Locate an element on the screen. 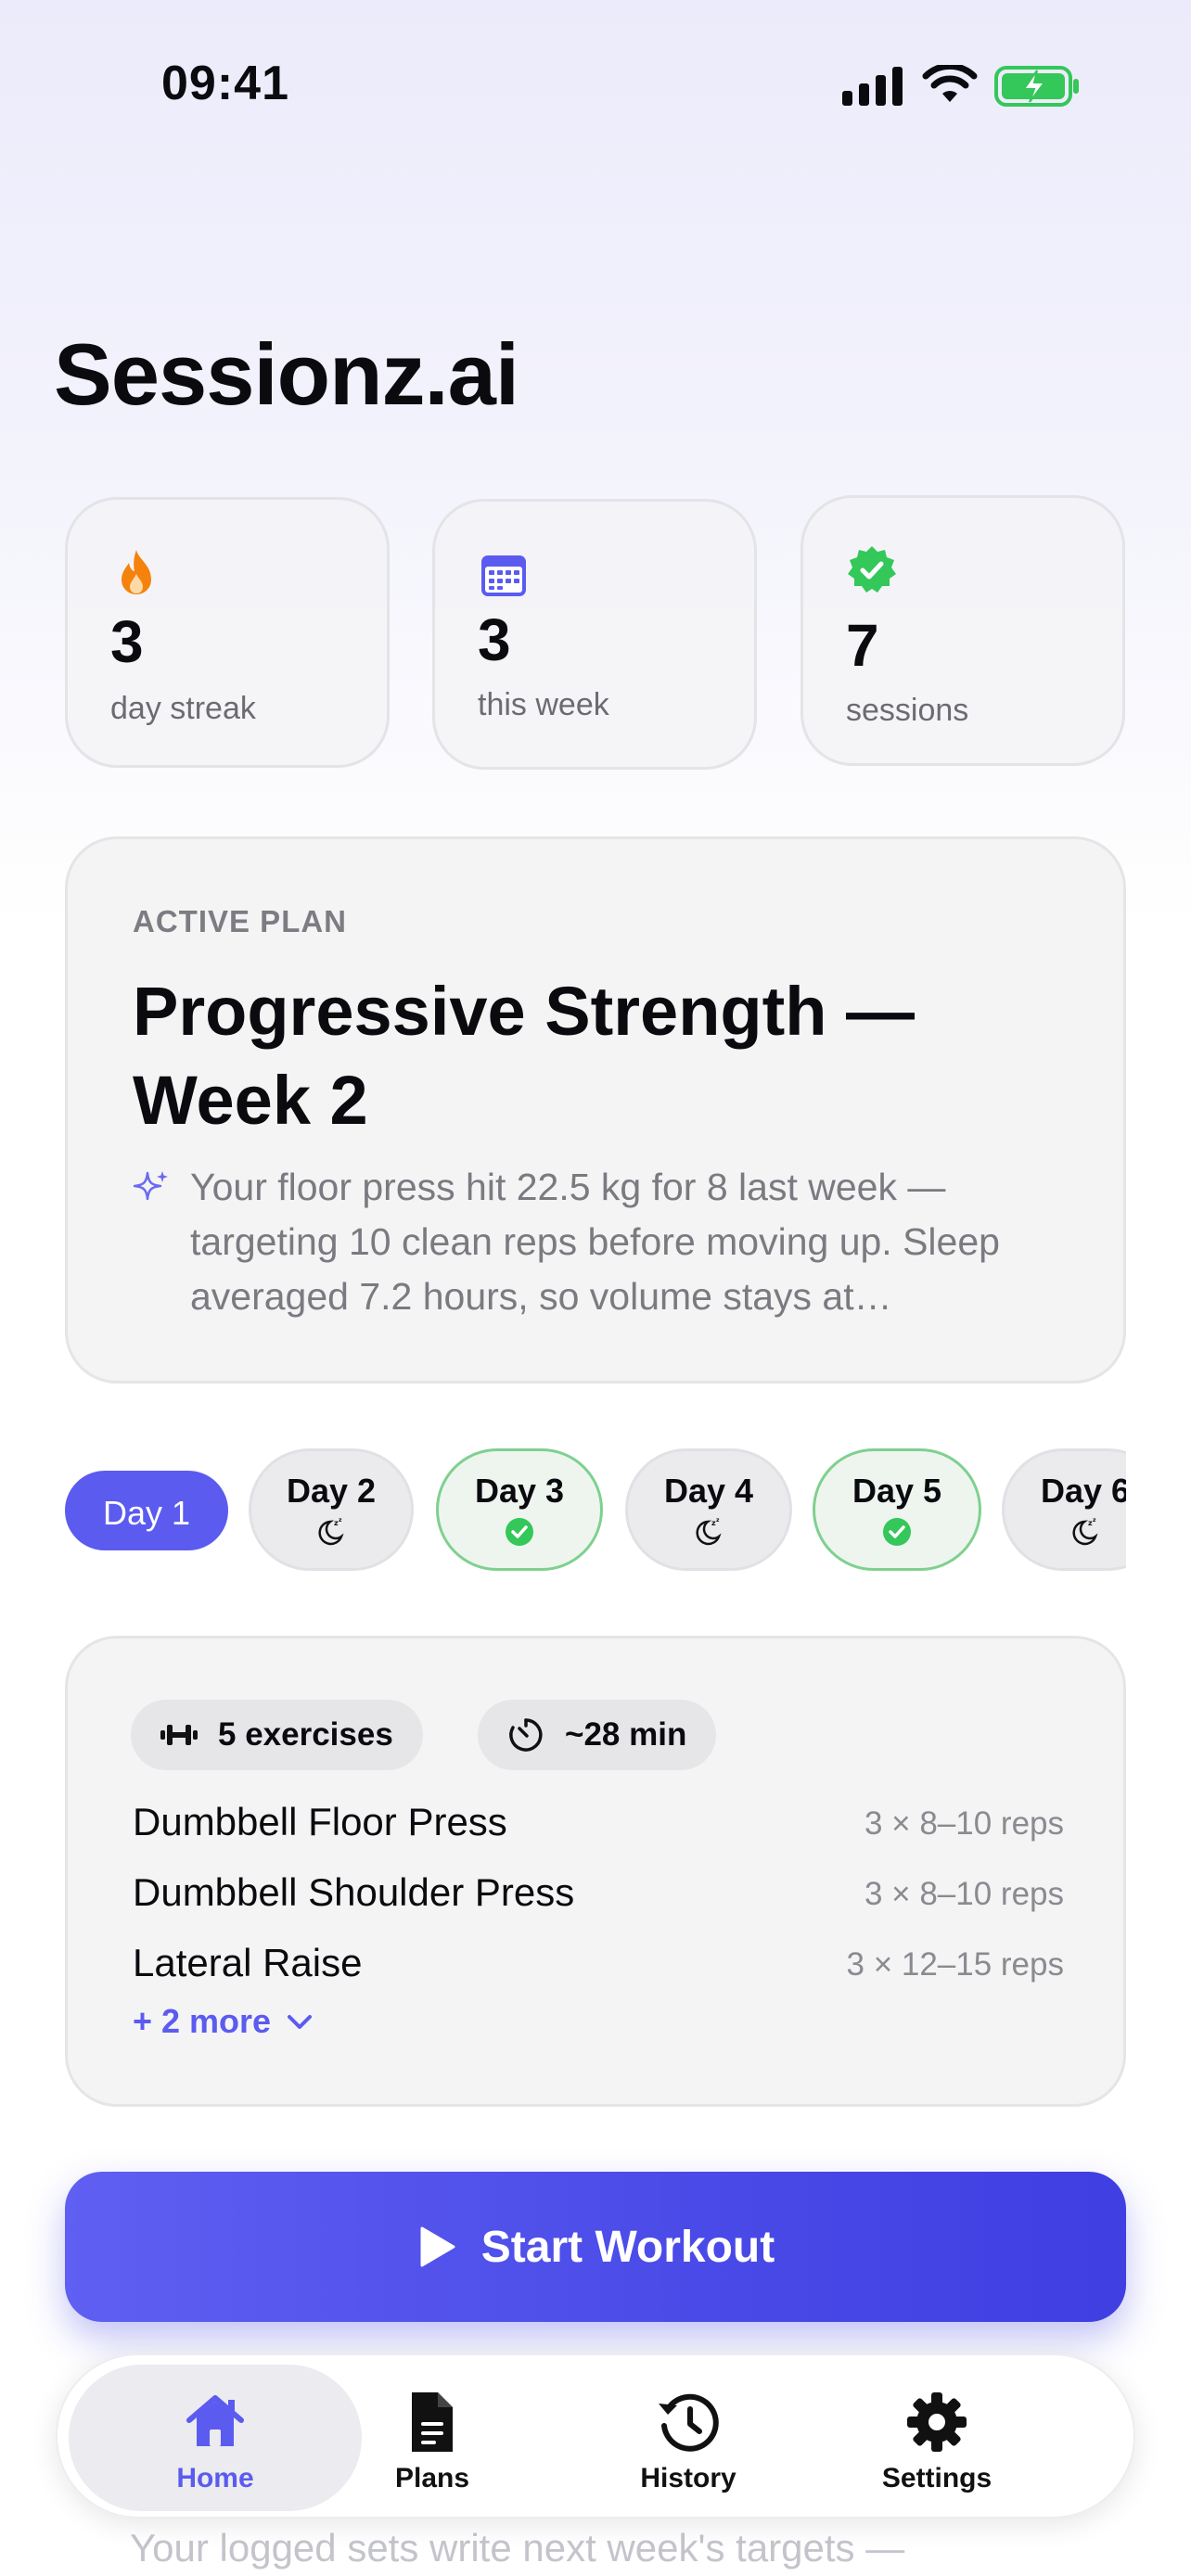  day-chip-label: Day 6 is located at coordinates (1083, 1491).